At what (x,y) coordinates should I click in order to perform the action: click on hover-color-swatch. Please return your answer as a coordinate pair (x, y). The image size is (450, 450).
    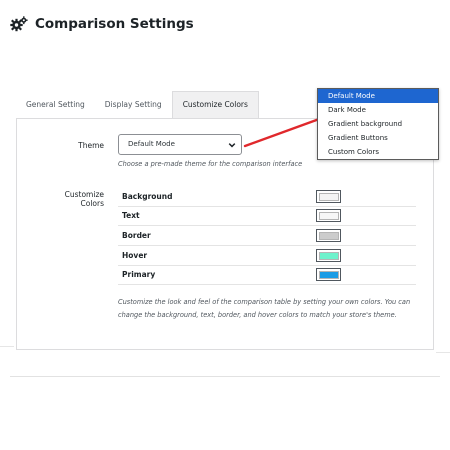
    Looking at the image, I should click on (328, 255).